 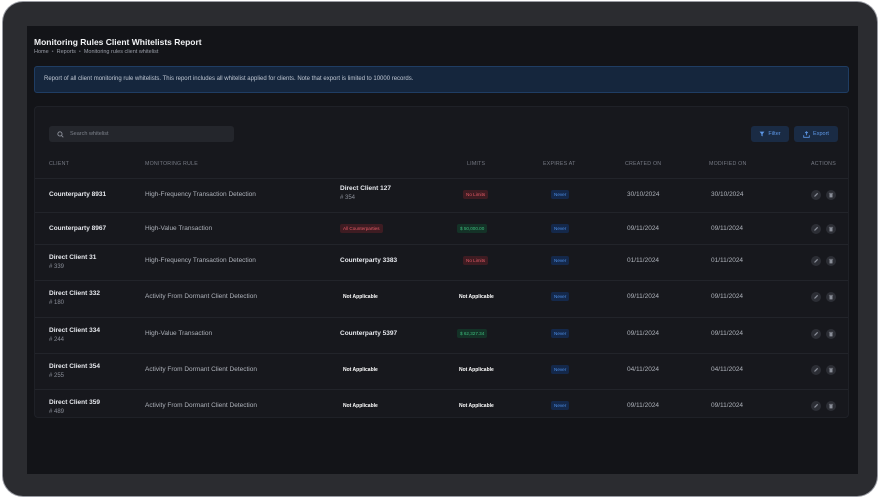 What do you see at coordinates (728, 164) in the screenshot?
I see `header-modified-on: MODIFIED ON` at bounding box center [728, 164].